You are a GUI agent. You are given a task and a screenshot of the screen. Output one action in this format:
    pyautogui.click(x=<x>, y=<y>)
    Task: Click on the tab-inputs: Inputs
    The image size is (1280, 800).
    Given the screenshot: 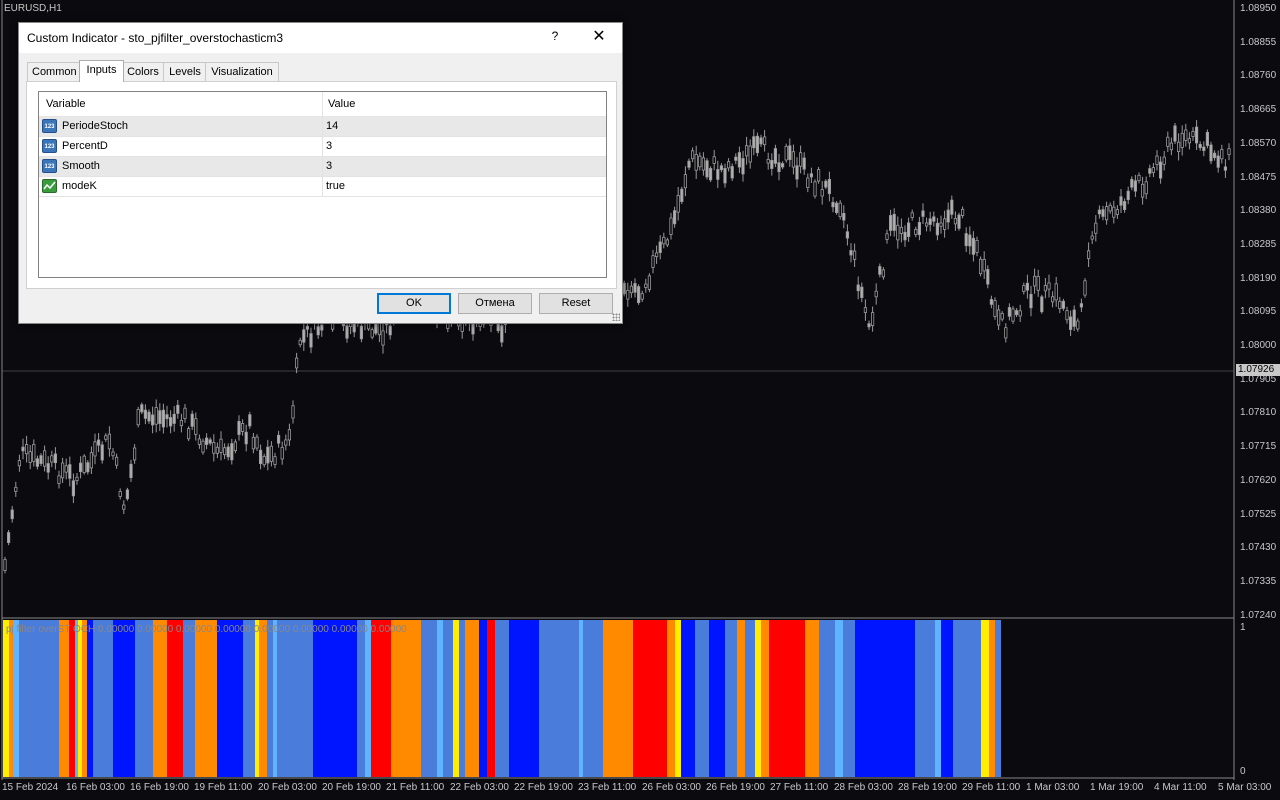 What is the action you would take?
    pyautogui.click(x=101, y=71)
    